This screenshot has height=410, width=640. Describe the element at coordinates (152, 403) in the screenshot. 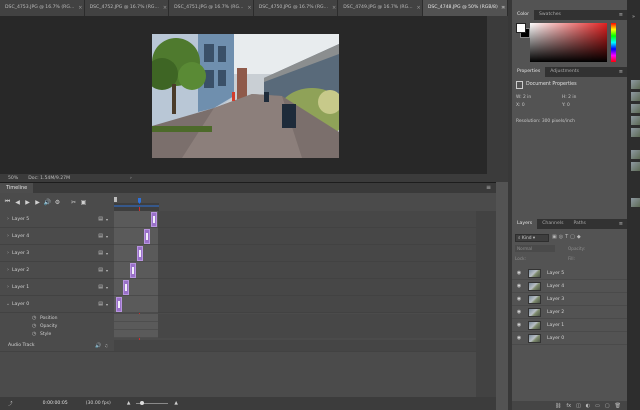

I see `zoom-slider` at that location.